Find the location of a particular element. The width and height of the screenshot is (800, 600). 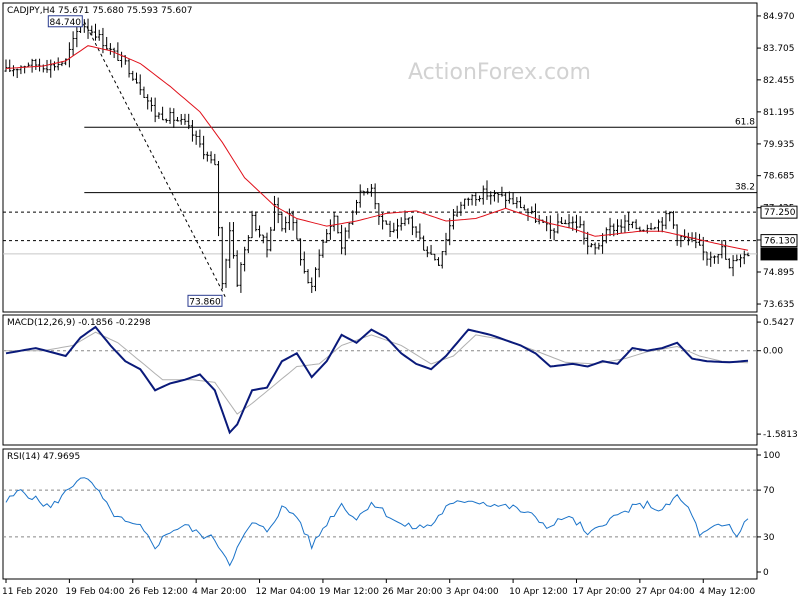

price-level-tag-label-0: 77.250 is located at coordinates (780, 213).